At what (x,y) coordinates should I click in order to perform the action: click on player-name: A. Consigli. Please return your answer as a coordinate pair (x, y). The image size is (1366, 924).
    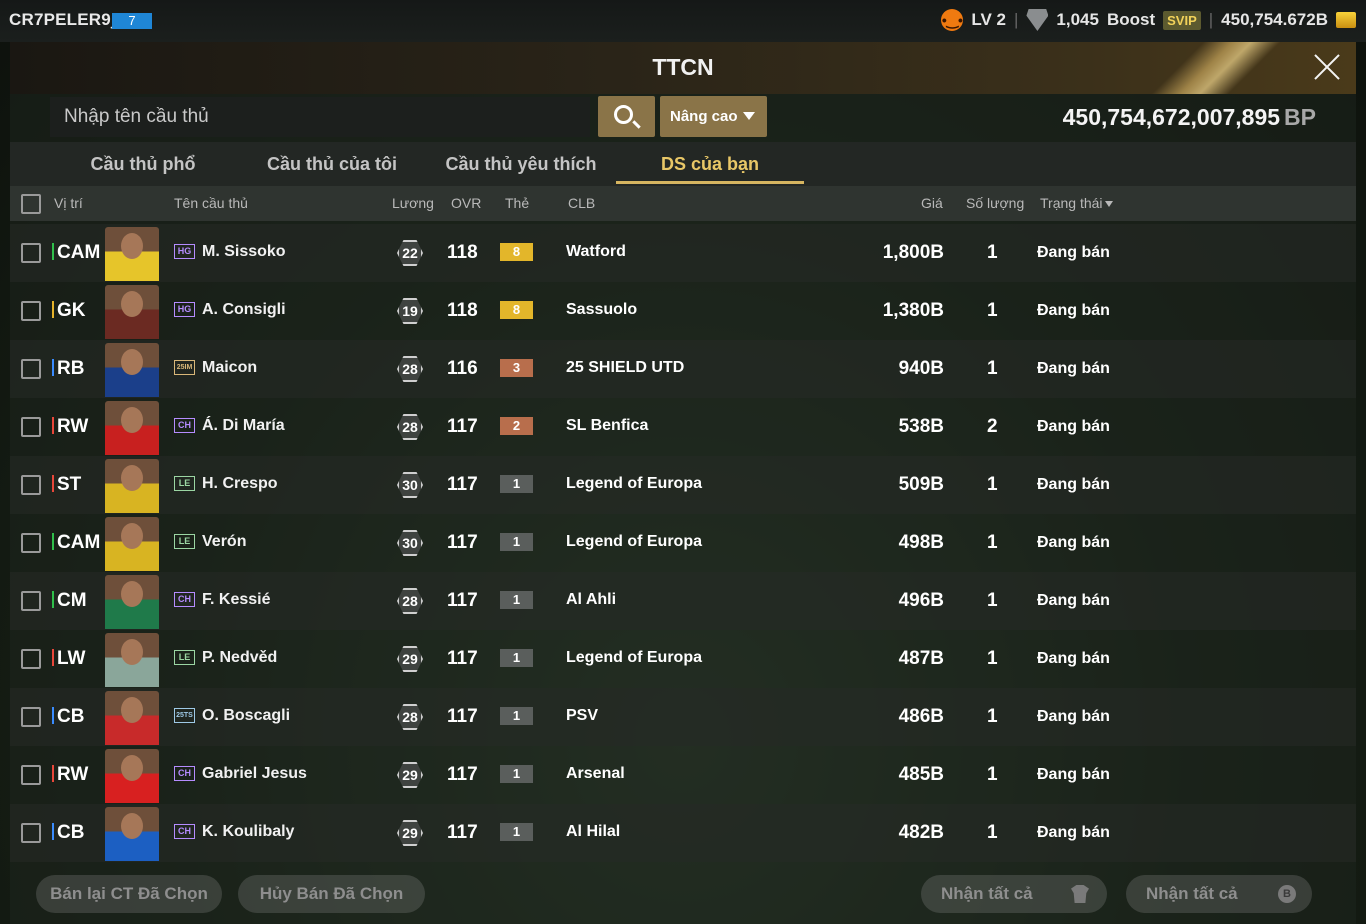
    Looking at the image, I should click on (244, 310).